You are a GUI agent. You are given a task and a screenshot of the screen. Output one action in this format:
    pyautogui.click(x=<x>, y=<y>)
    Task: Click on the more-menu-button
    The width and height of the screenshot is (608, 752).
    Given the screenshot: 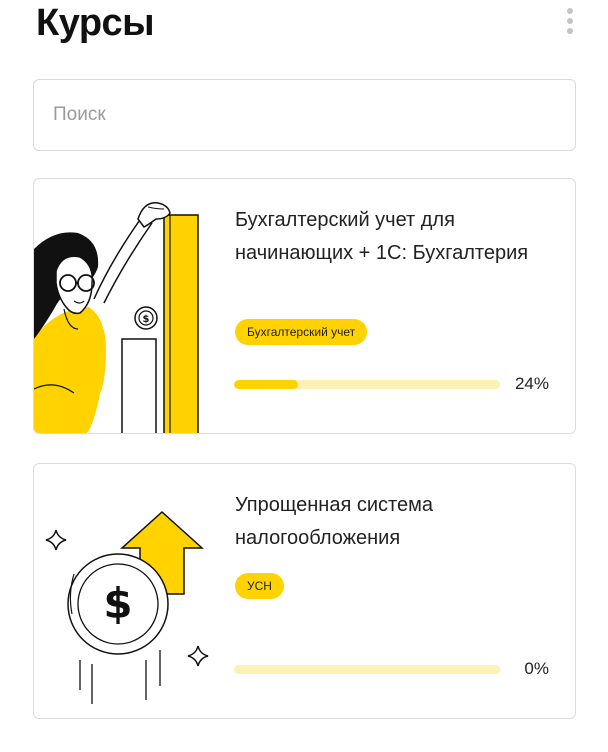 What is the action you would take?
    pyautogui.click(x=570, y=21)
    